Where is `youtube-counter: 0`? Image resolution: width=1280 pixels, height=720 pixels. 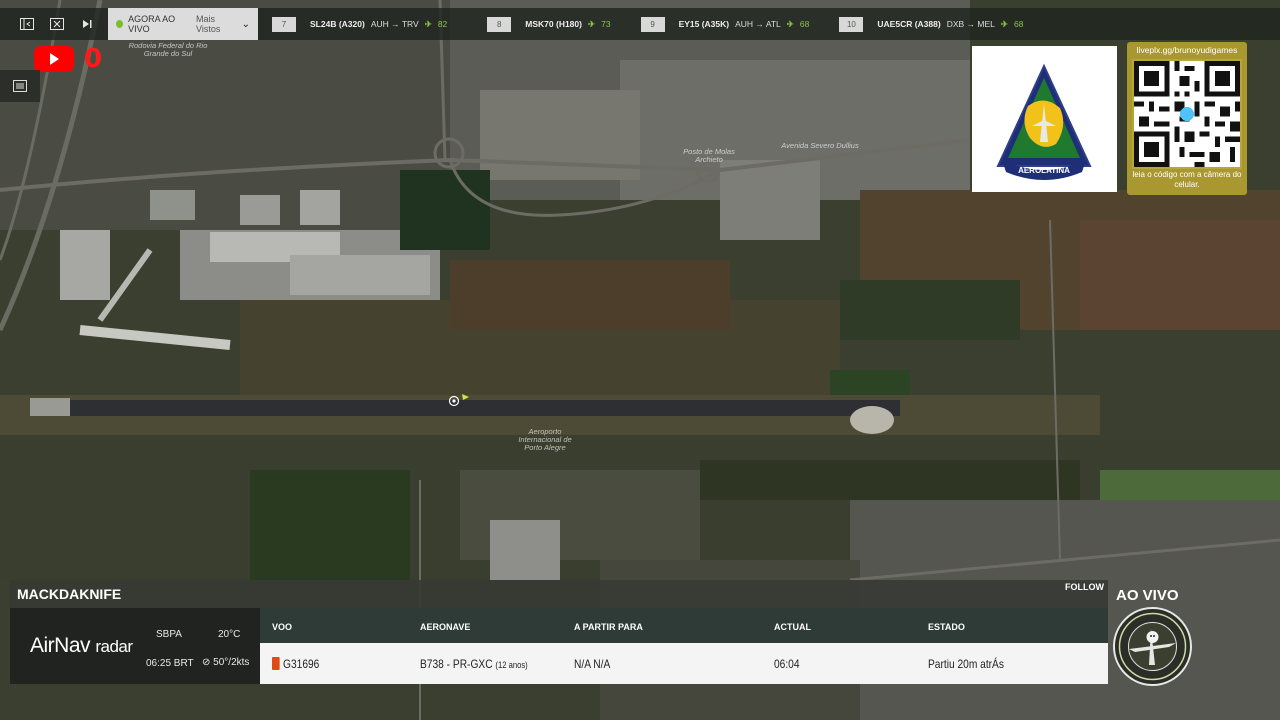 youtube-counter: 0 is located at coordinates (93, 59).